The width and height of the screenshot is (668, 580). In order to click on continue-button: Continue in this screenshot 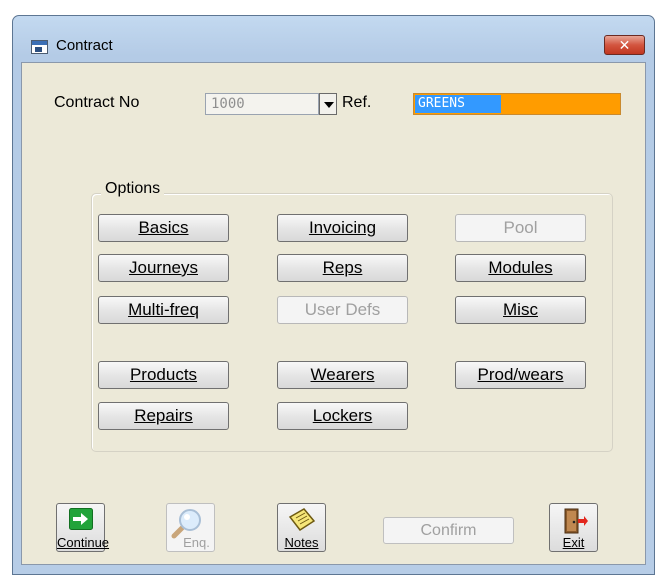, I will do `click(83, 527)`.